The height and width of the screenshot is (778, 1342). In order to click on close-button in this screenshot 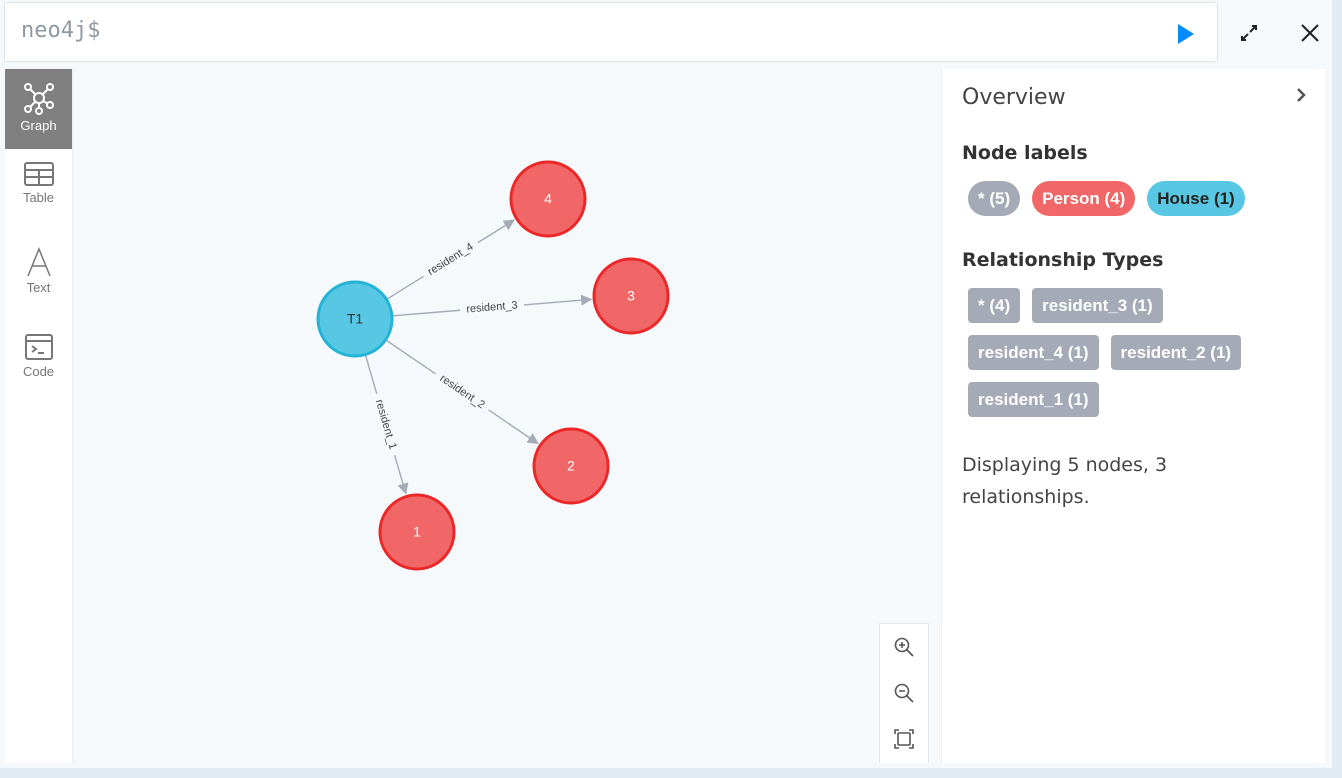, I will do `click(1310, 33)`.